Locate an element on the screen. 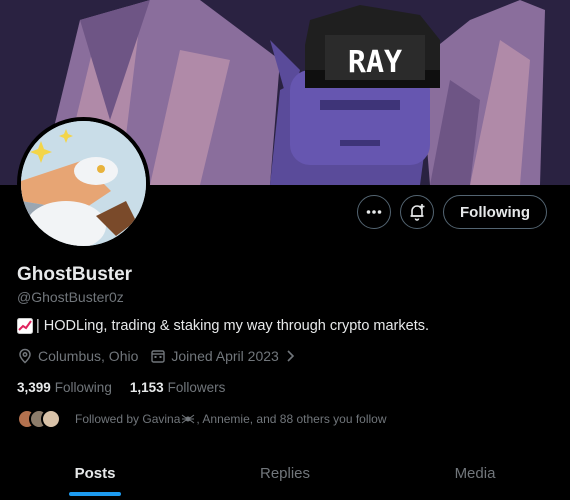 The height and width of the screenshot is (500, 570). calendar-icon is located at coordinates (158, 356).